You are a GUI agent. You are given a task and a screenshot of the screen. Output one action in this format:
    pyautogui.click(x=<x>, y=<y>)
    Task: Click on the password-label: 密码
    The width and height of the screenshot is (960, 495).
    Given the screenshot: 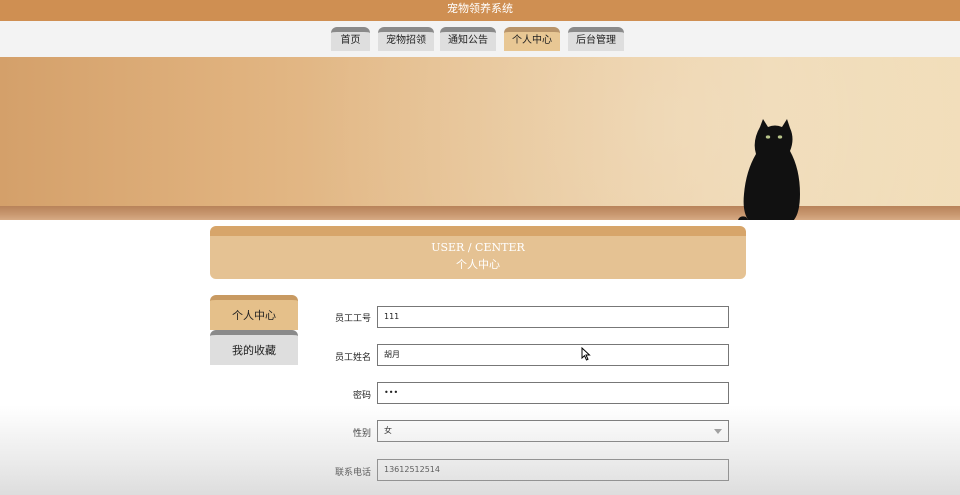 What is the action you would take?
    pyautogui.click(x=361, y=396)
    